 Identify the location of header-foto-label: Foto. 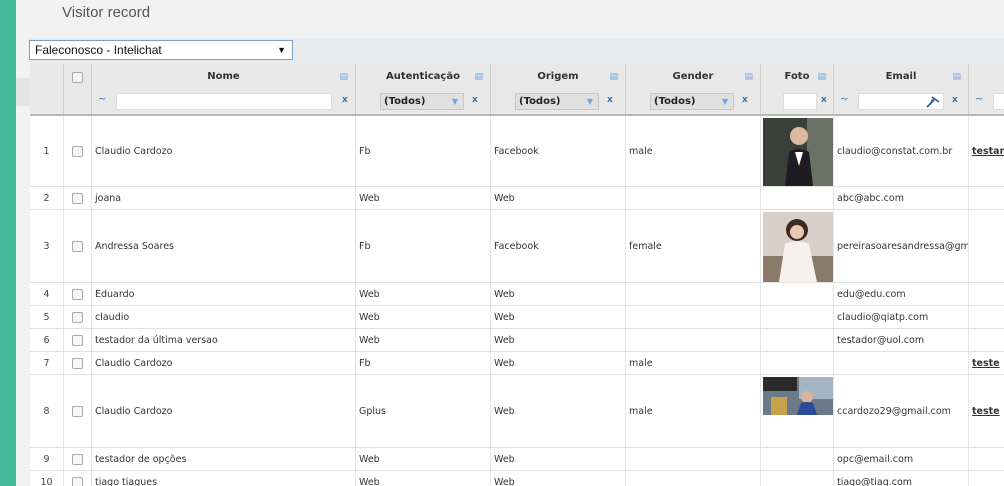
(797, 76).